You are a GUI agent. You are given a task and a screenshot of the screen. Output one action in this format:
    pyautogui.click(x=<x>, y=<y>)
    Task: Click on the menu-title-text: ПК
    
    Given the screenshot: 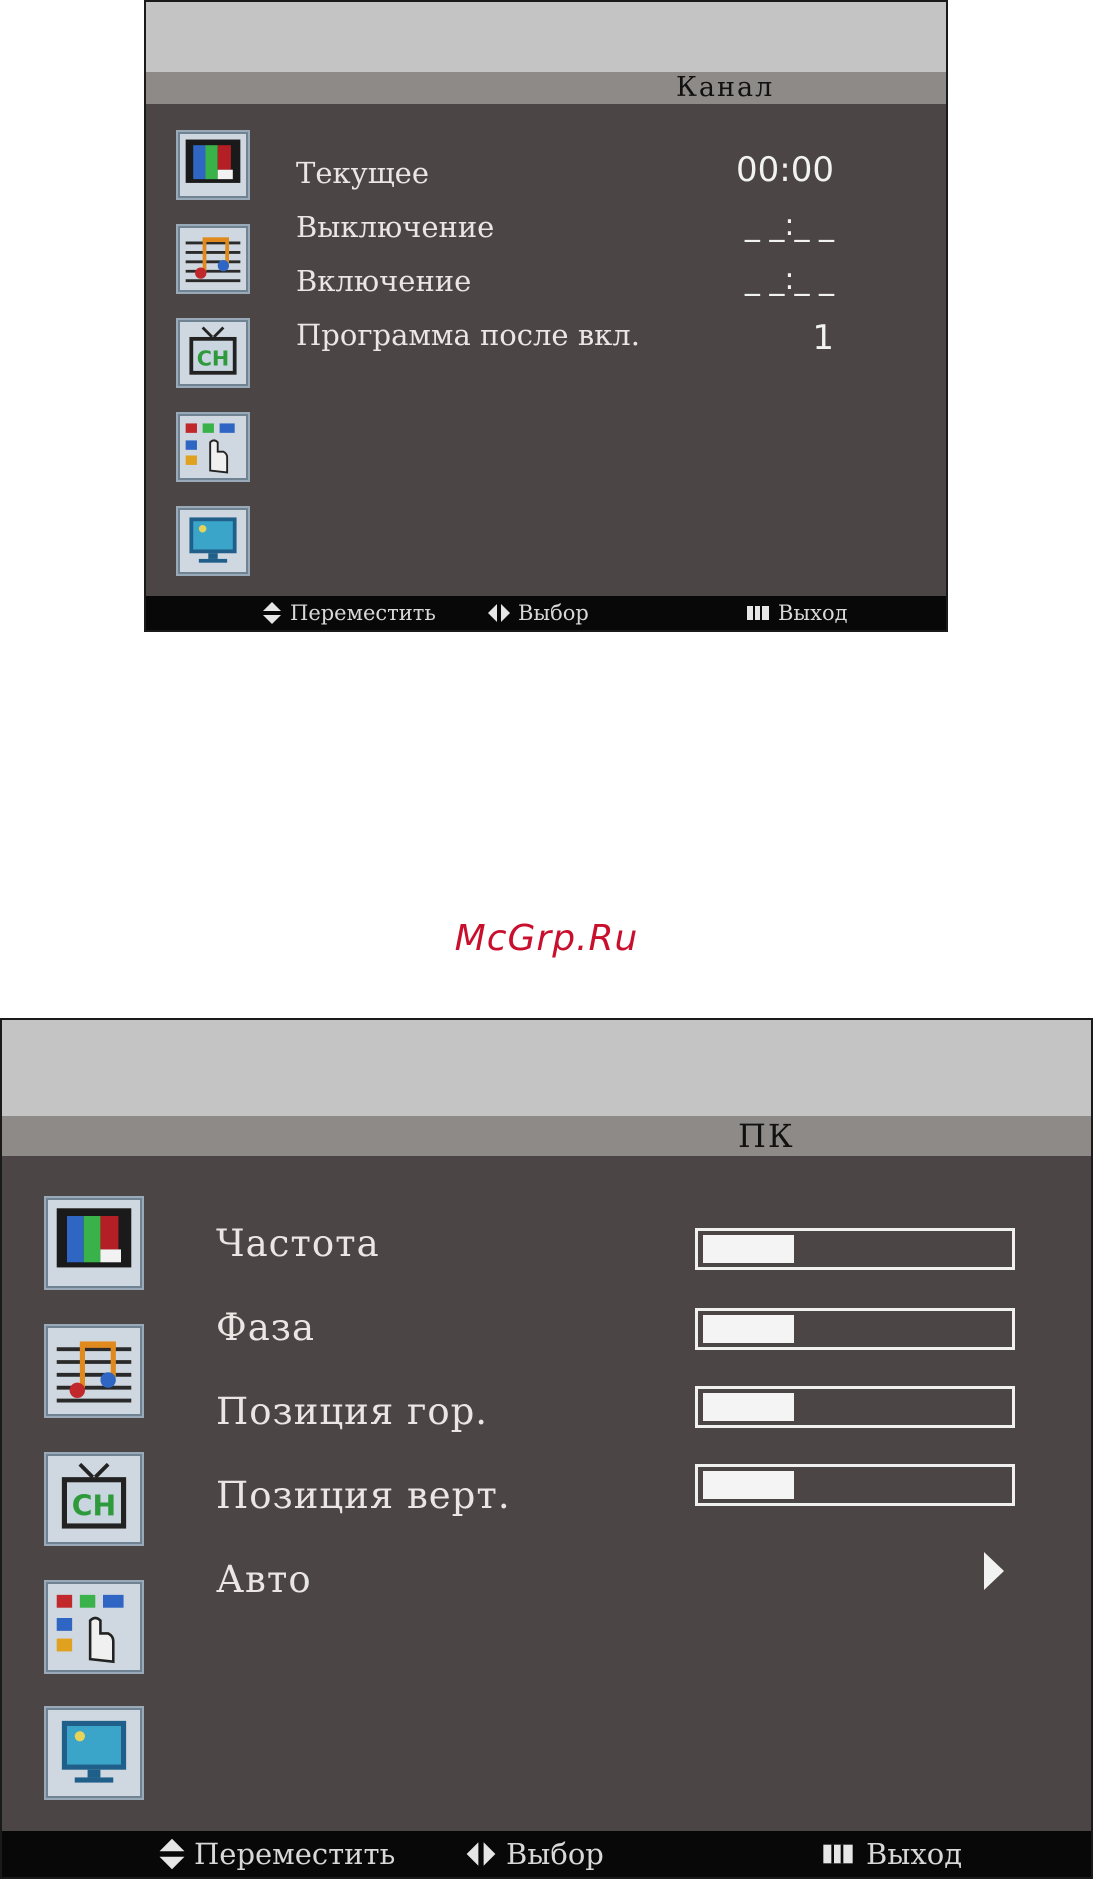 What is the action you would take?
    pyautogui.click(x=766, y=1136)
    